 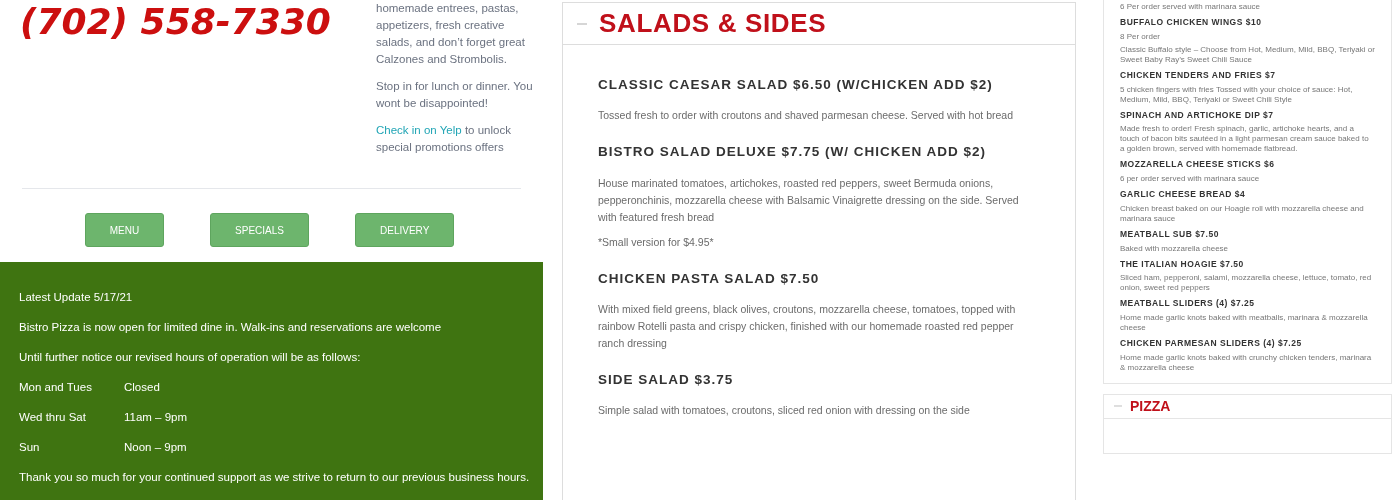 I want to click on intro-paragraph: Stop in for lunch or dinner. You wont be disappointed!, so click(x=455, y=95).